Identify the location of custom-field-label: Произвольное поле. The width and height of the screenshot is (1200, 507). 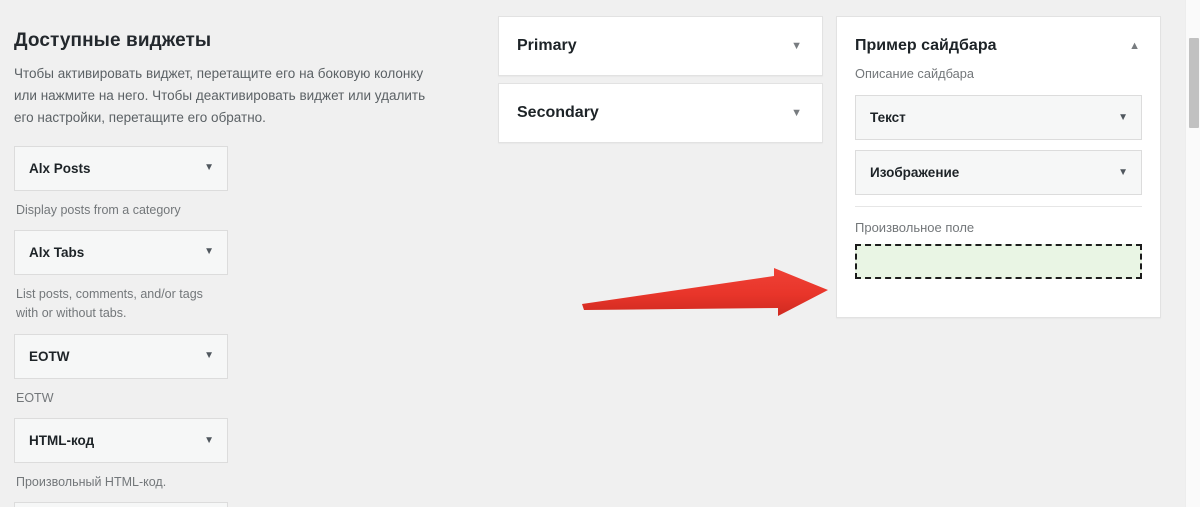
(915, 228).